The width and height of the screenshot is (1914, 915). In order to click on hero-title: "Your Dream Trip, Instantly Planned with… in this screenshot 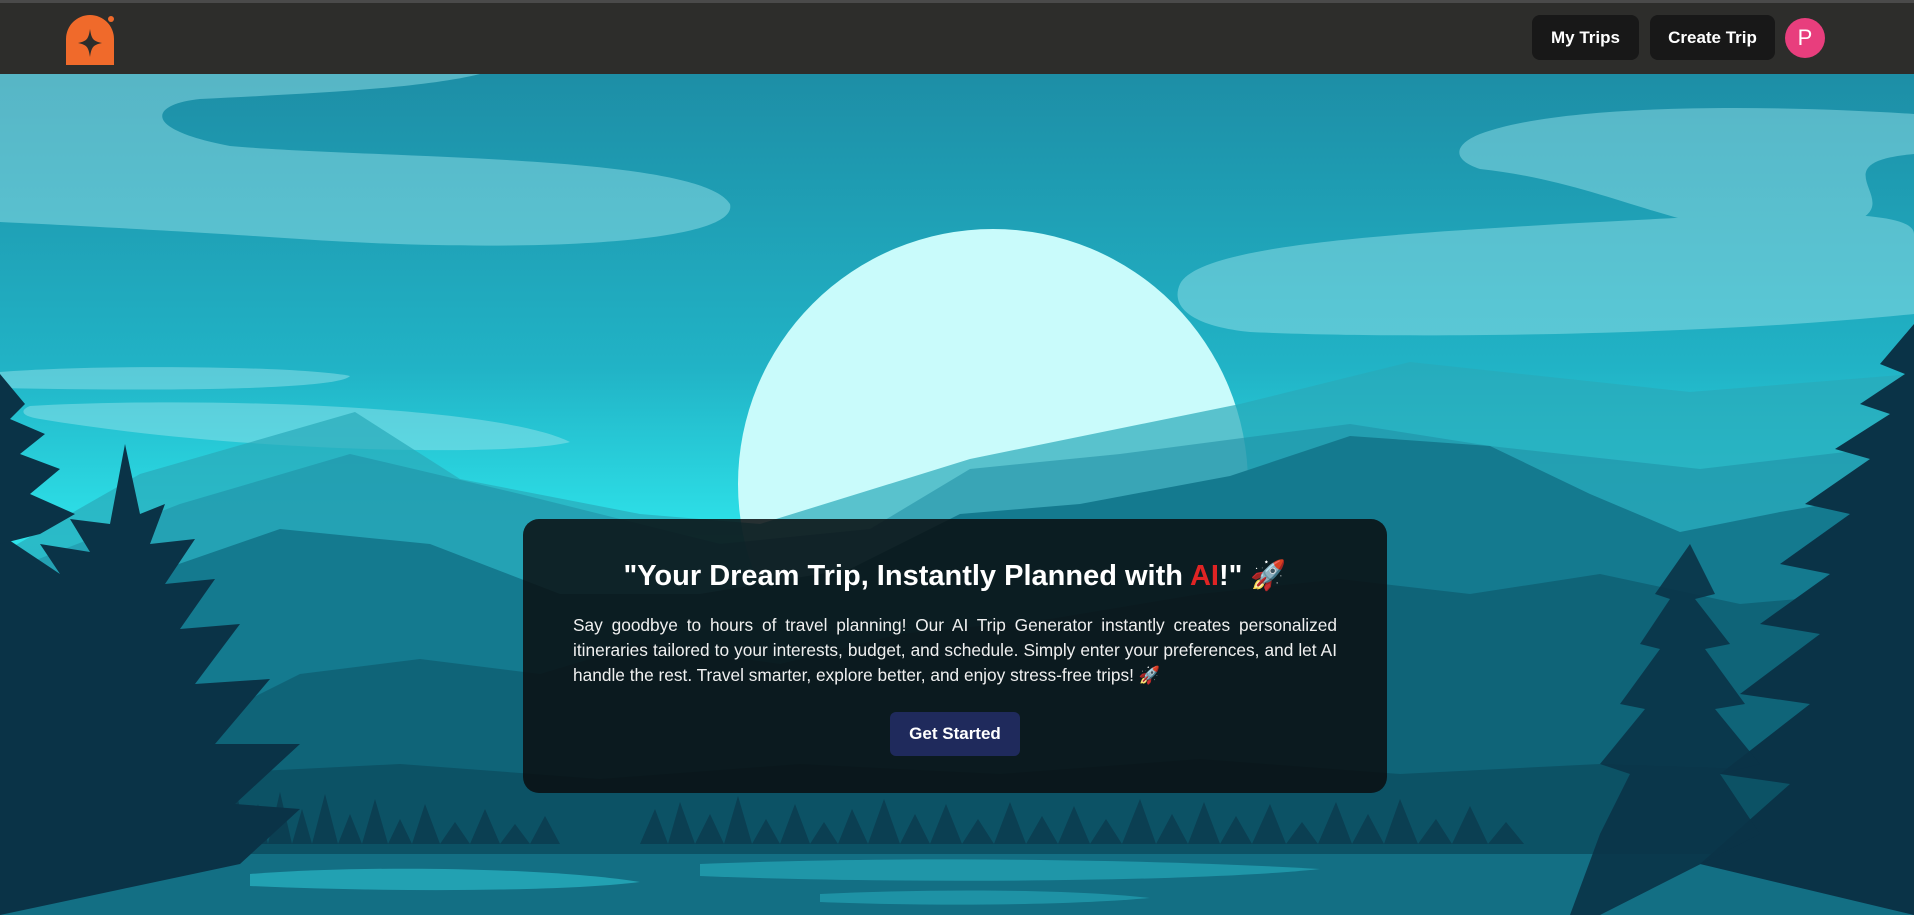, I will do `click(955, 576)`.